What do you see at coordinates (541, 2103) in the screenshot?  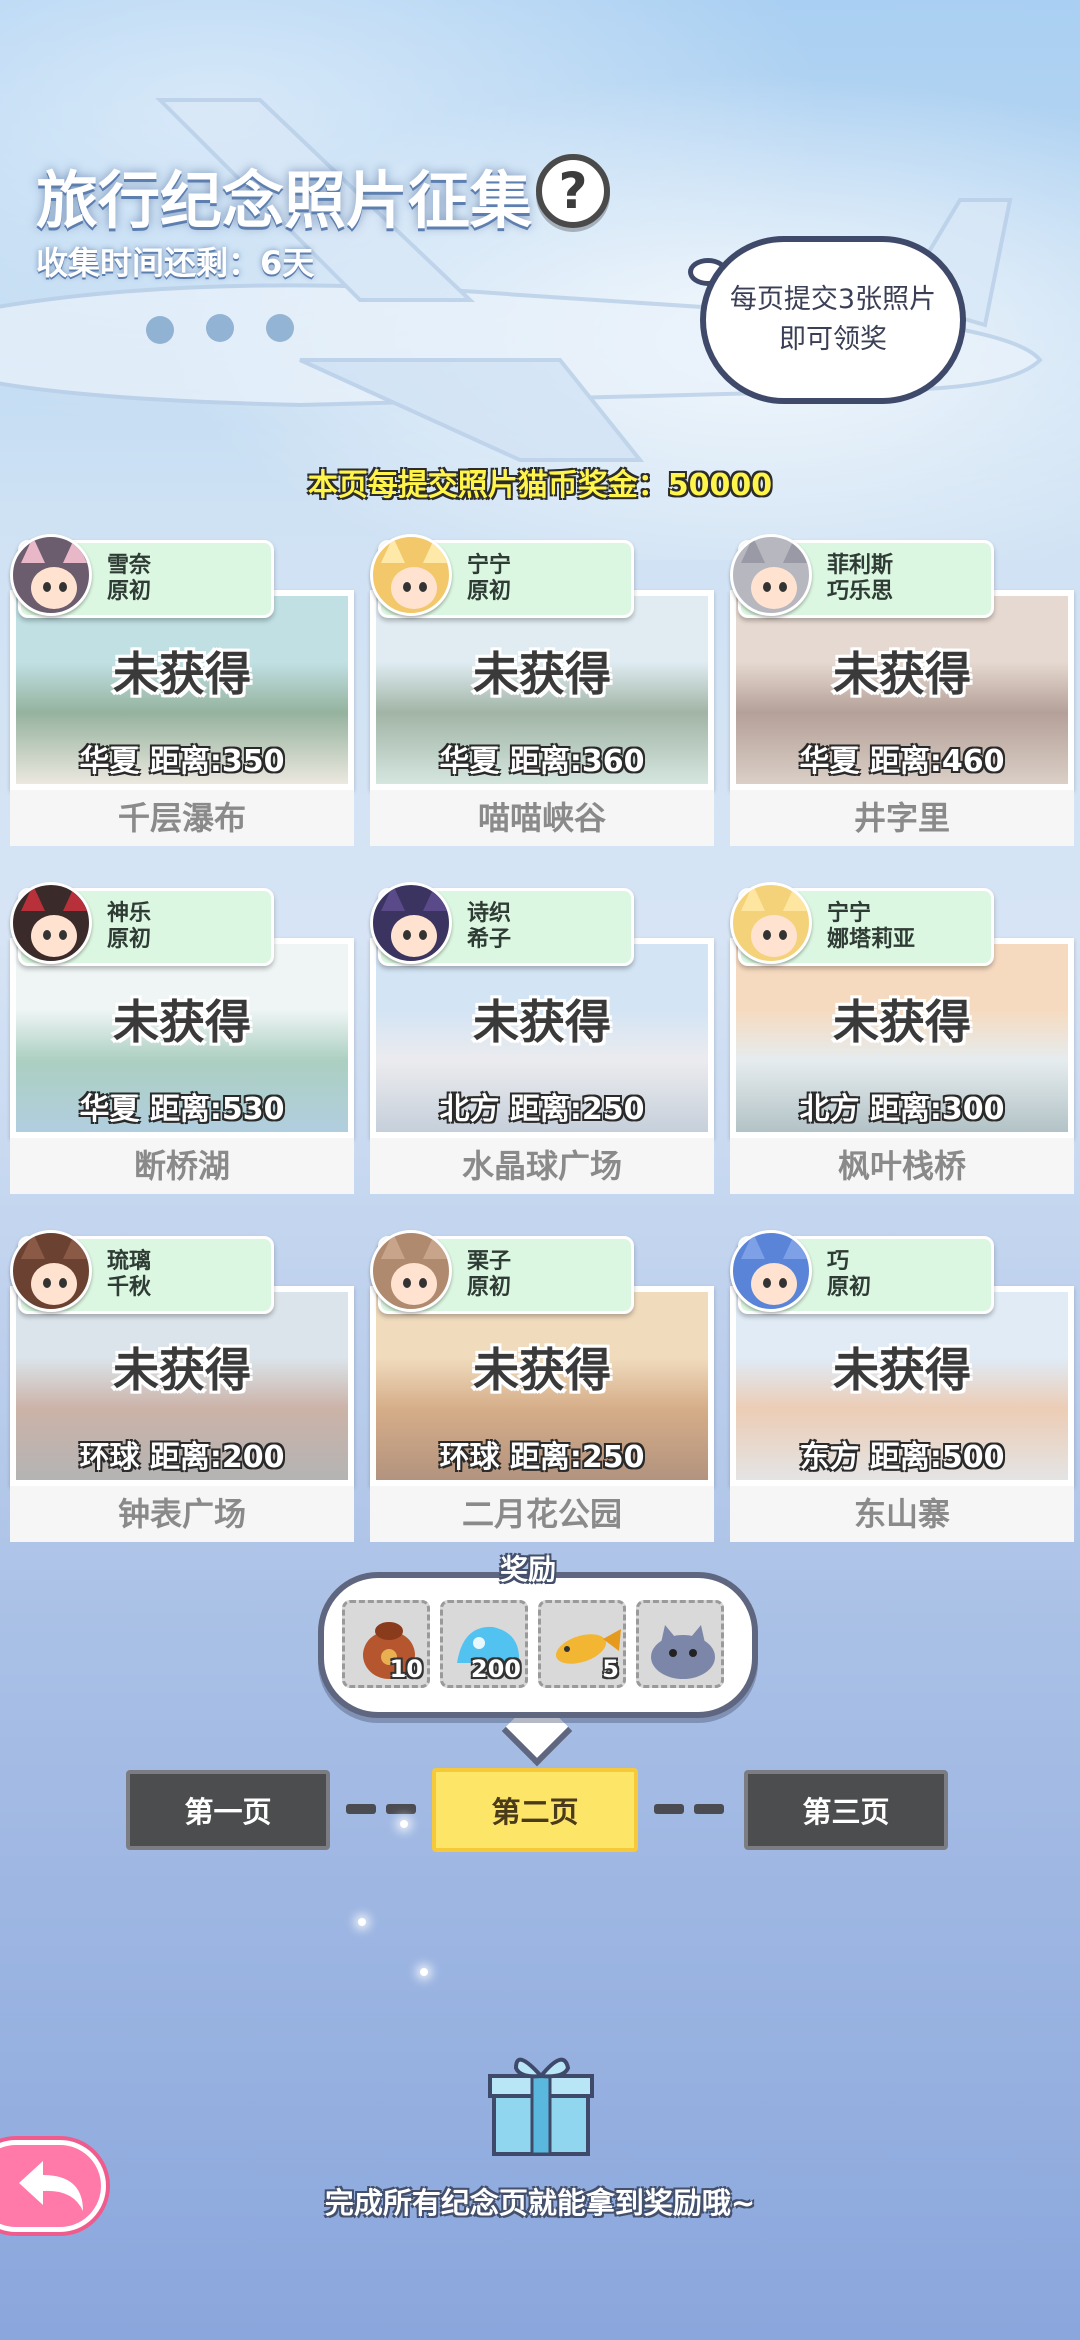 I see `gift-icon` at bounding box center [541, 2103].